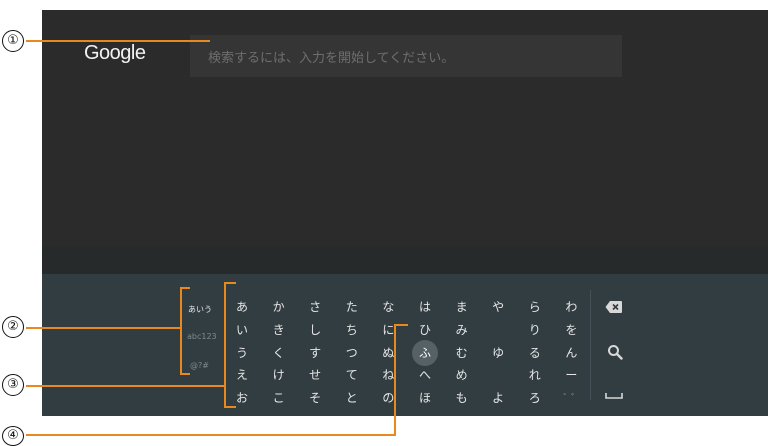 Image resolution: width=768 pixels, height=446 pixels. I want to click on kana-key: ゆ, so click(498, 353).